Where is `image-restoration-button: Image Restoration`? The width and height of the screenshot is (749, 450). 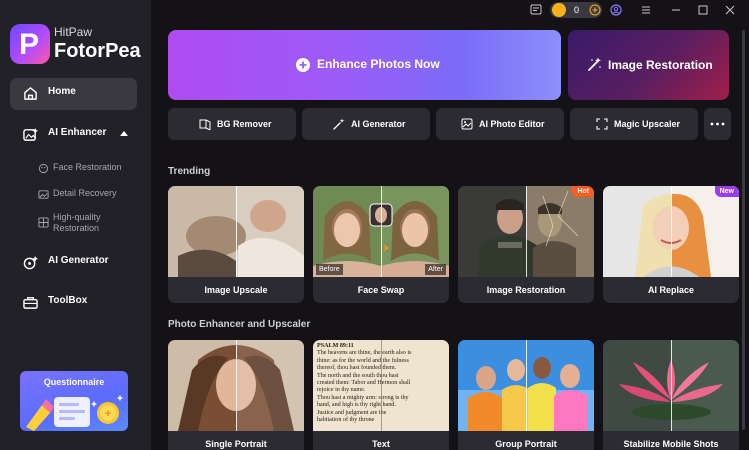 image-restoration-button: Image Restoration is located at coordinates (648, 65).